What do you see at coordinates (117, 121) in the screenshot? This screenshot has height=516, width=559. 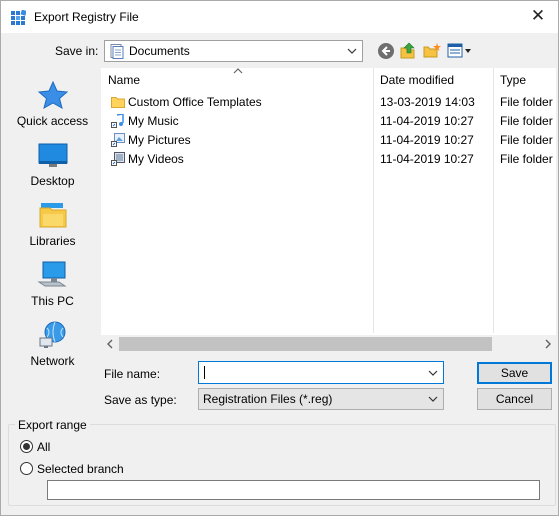 I see `music-shortcut-icon` at bounding box center [117, 121].